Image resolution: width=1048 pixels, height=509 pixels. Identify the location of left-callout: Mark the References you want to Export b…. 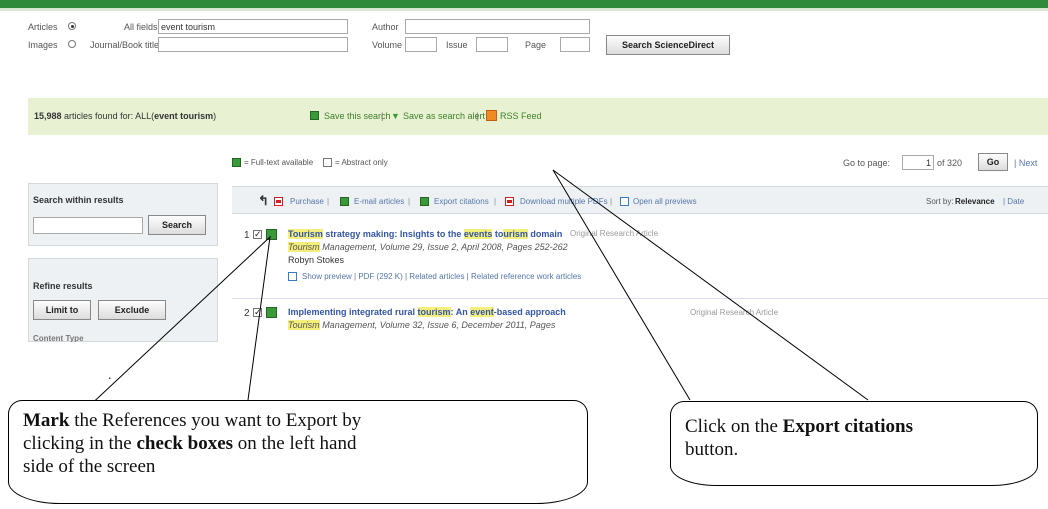
(298, 452).